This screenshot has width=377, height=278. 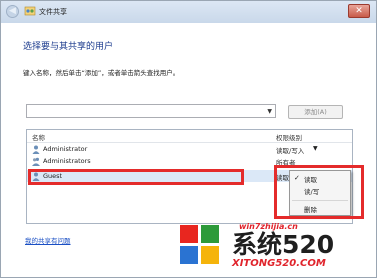 I want to click on user-icon, so click(x=36, y=149).